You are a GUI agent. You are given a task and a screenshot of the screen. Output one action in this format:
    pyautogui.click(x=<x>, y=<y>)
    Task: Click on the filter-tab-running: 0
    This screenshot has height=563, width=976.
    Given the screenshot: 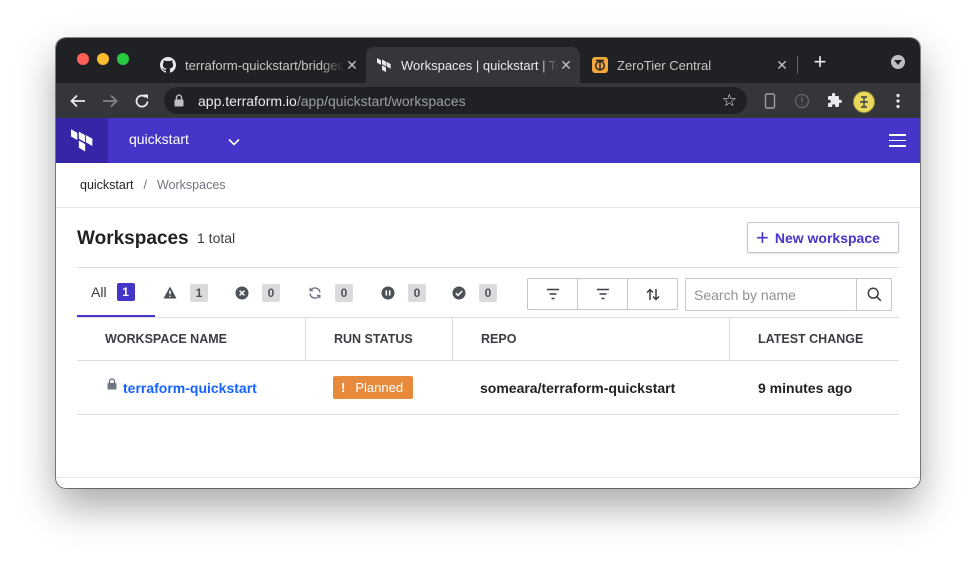 What is the action you would take?
    pyautogui.click(x=330, y=292)
    